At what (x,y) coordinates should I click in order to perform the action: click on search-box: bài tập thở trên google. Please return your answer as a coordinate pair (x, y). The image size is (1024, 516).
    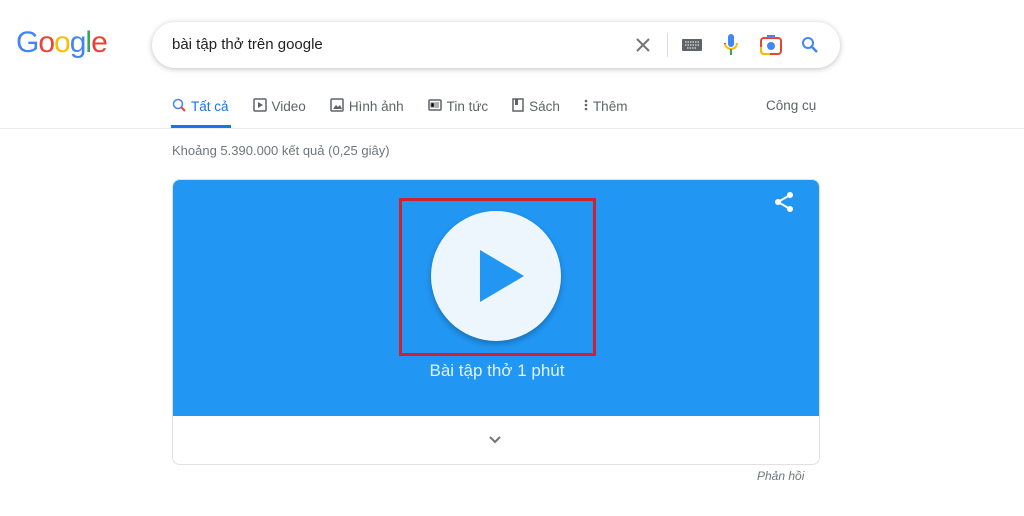
    Looking at the image, I should click on (496, 45).